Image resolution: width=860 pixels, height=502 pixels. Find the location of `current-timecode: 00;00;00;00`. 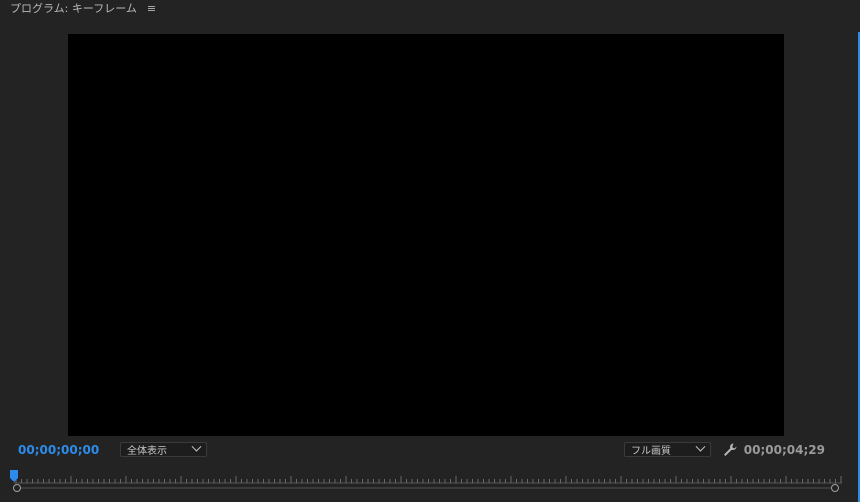

current-timecode: 00;00;00;00 is located at coordinates (58, 450).